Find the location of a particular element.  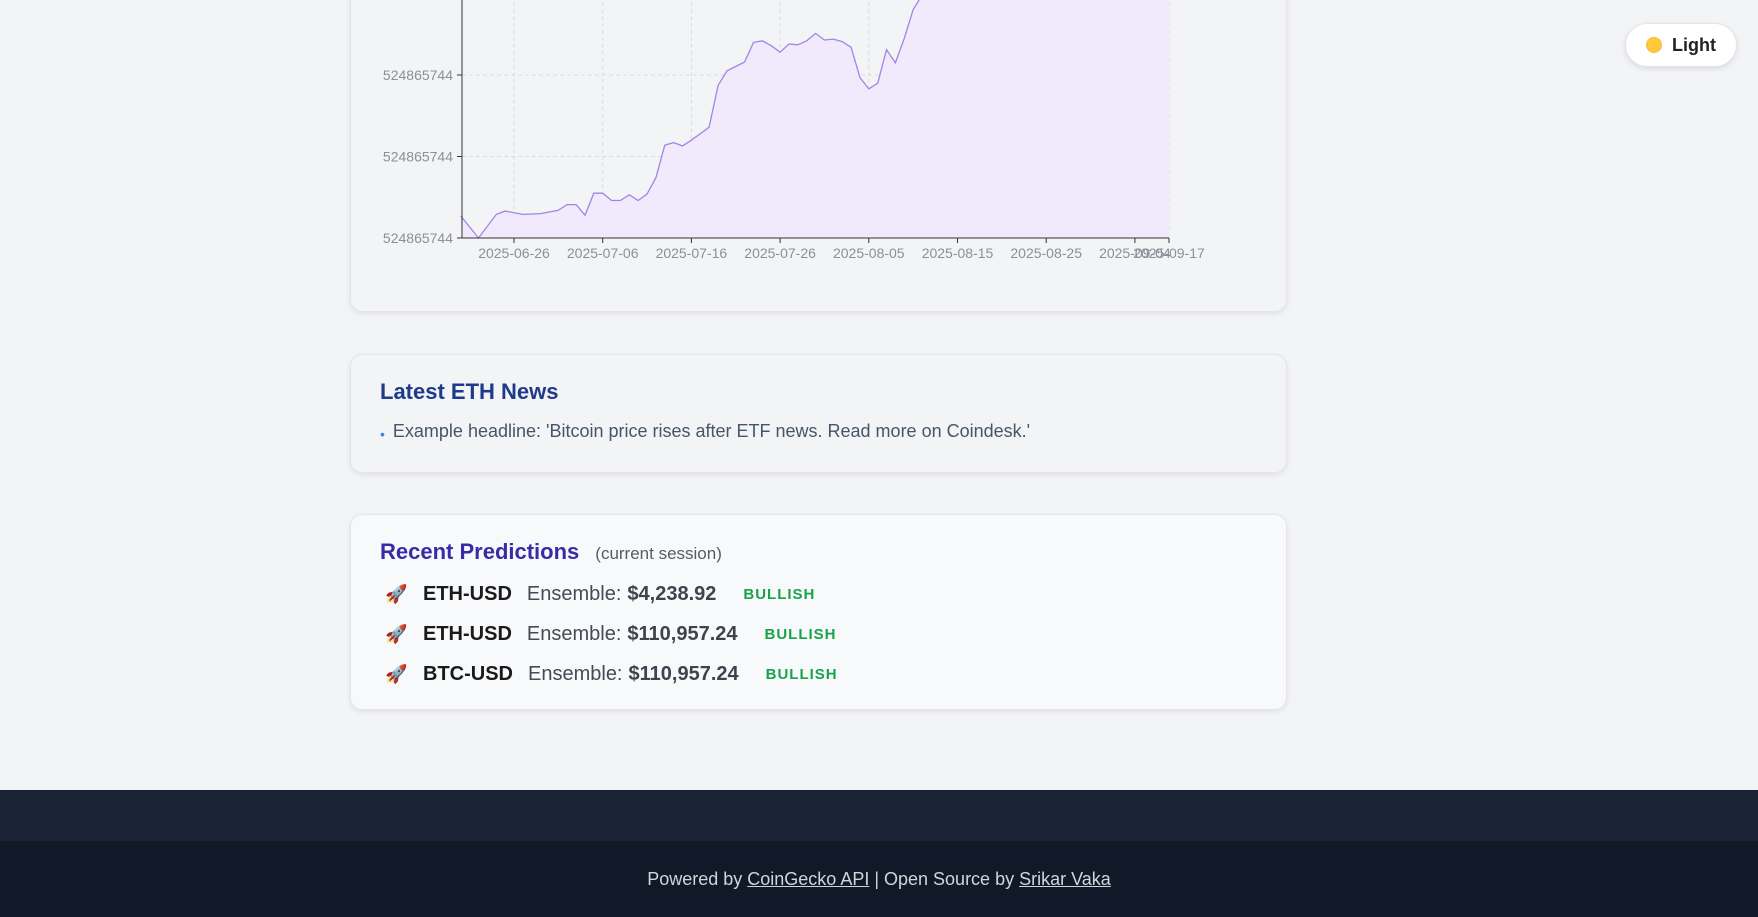

sun-icon is located at coordinates (1654, 45).